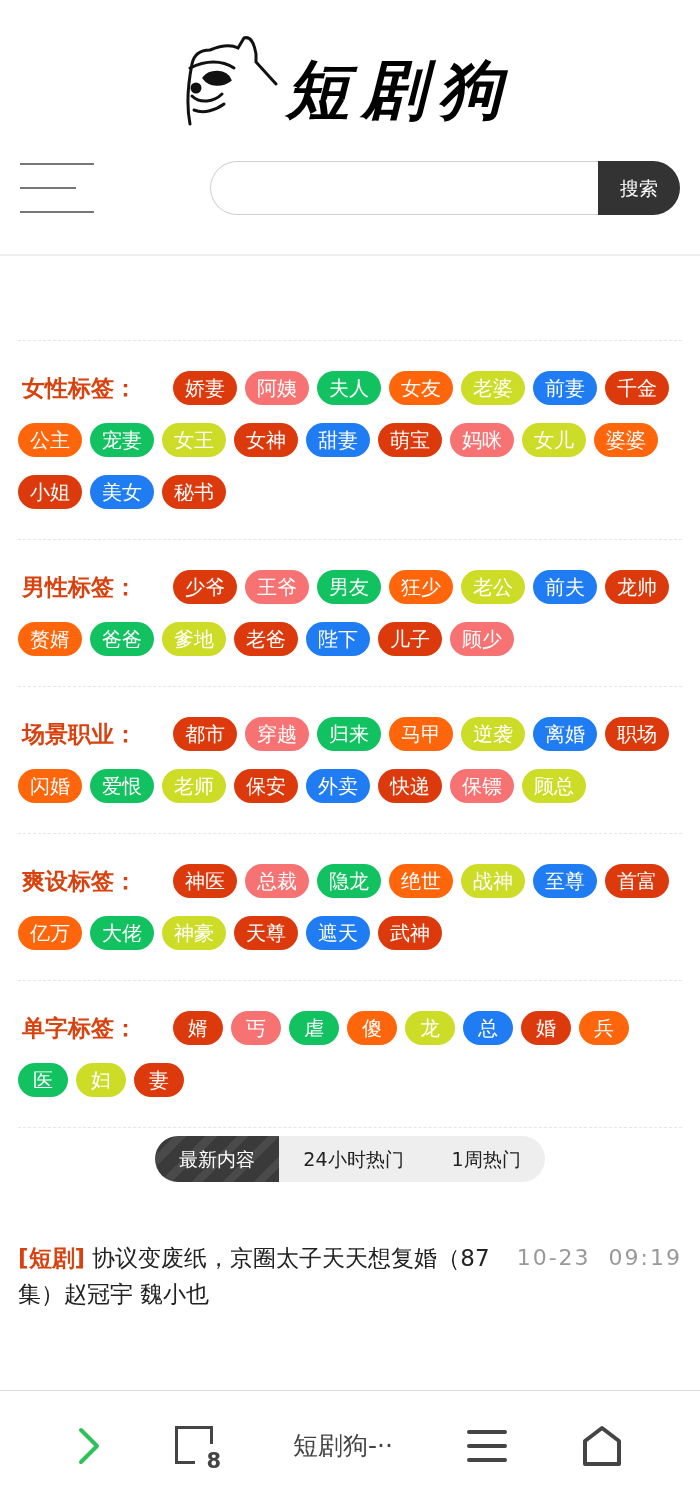 The image size is (700, 1500). Describe the element at coordinates (50, 639) in the screenshot. I see `tag: 赘婿` at that location.